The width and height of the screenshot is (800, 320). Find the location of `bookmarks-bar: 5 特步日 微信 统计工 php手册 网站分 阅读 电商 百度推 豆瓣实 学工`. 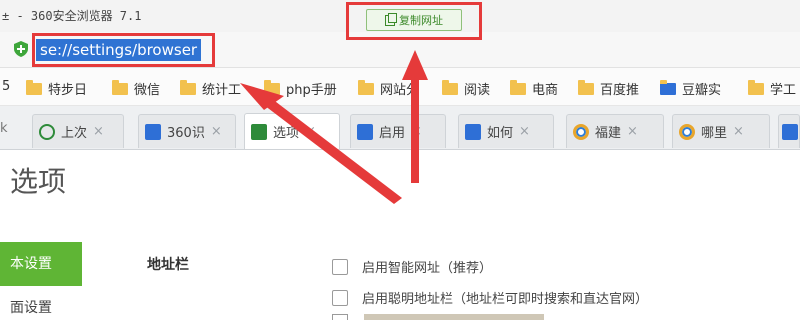

bookmarks-bar: 5 特步日 微信 统计工 php手册 网站分 阅读 电商 百度推 豆瓣实 学工 is located at coordinates (400, 87).